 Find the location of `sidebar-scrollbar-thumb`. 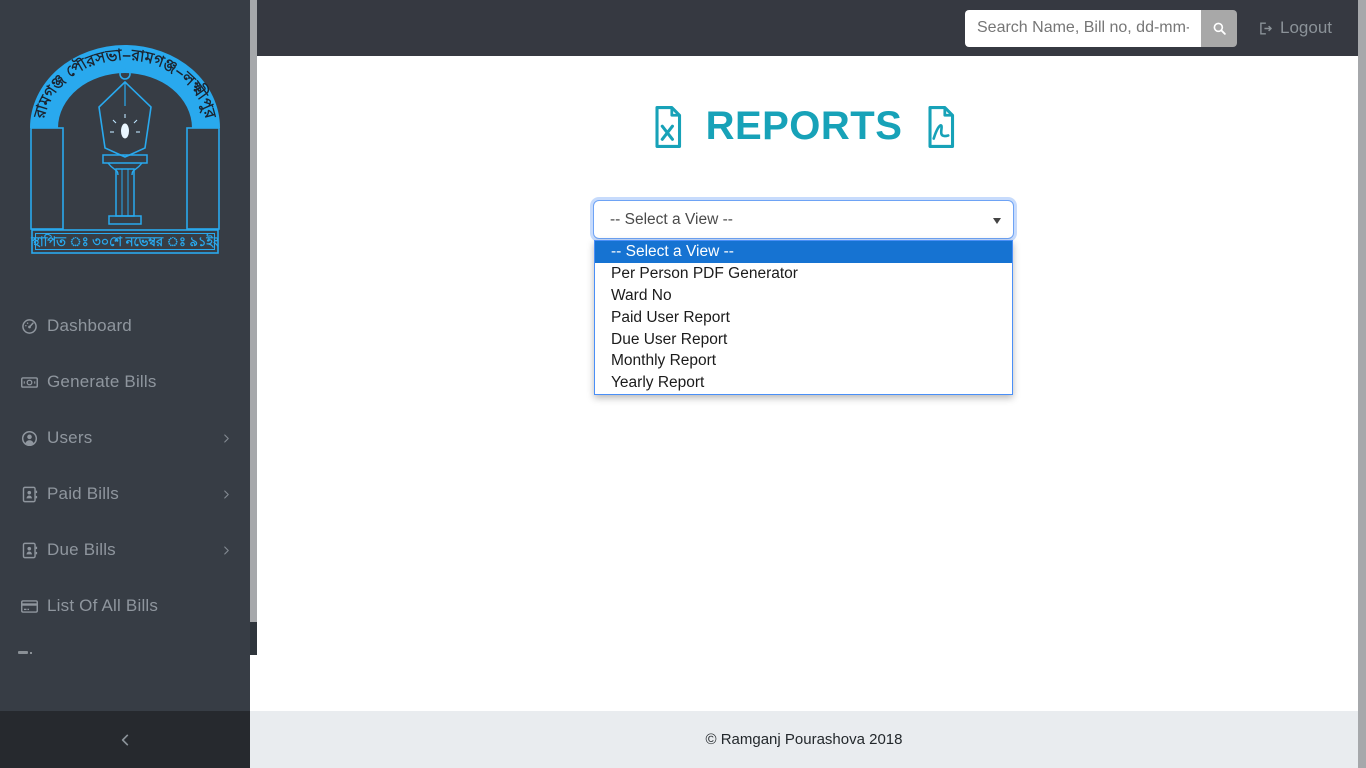

sidebar-scrollbar-thumb is located at coordinates (253, 311).